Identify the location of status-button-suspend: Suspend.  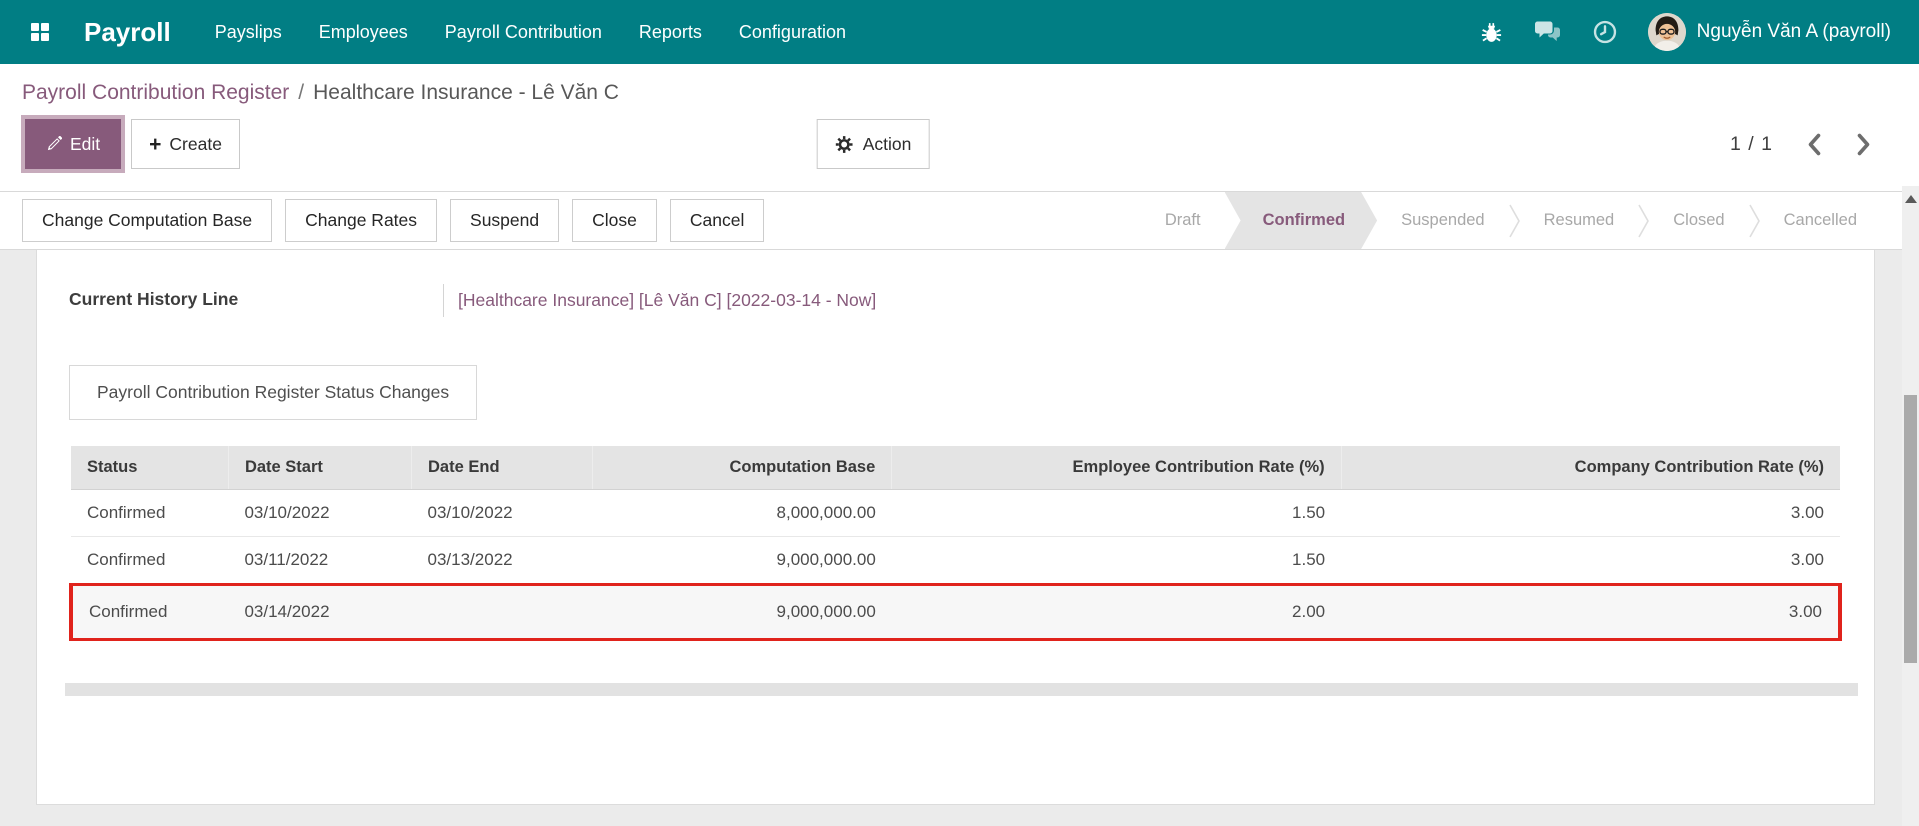
(505, 220).